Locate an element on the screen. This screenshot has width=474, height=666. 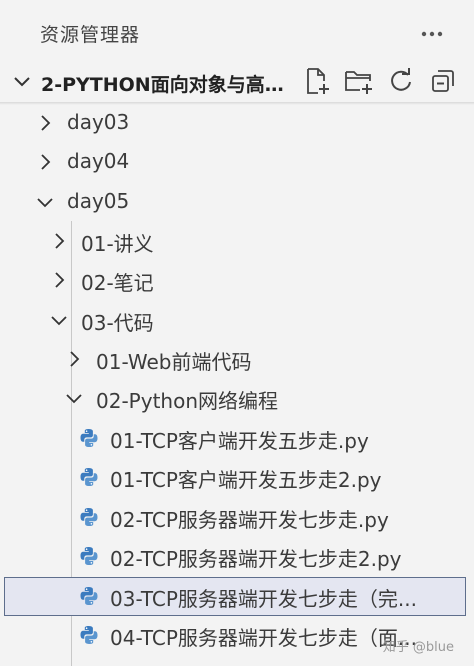
tree-item-label: 02-TCP服务器端开发七步走2.py is located at coordinates (256, 559).